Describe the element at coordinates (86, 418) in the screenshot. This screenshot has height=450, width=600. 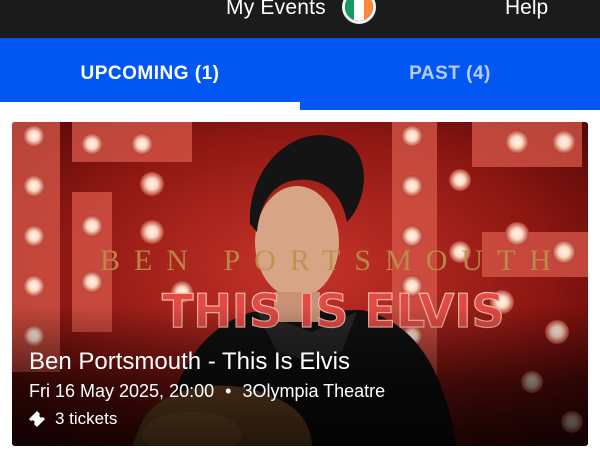
I see `ticket-count: 3 tickets` at that location.